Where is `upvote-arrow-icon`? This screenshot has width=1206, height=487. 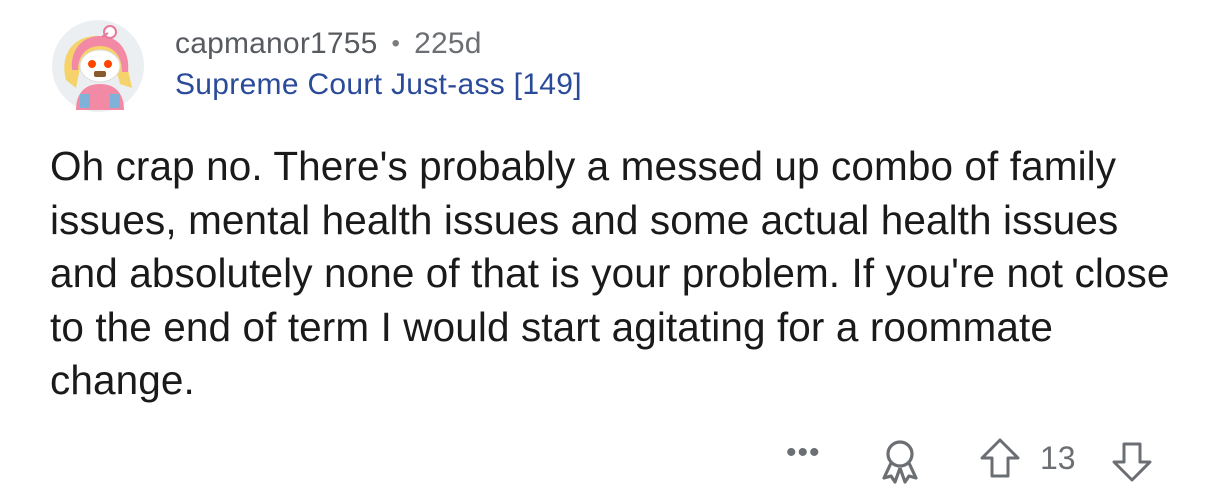
upvote-arrow-icon is located at coordinates (1000, 458).